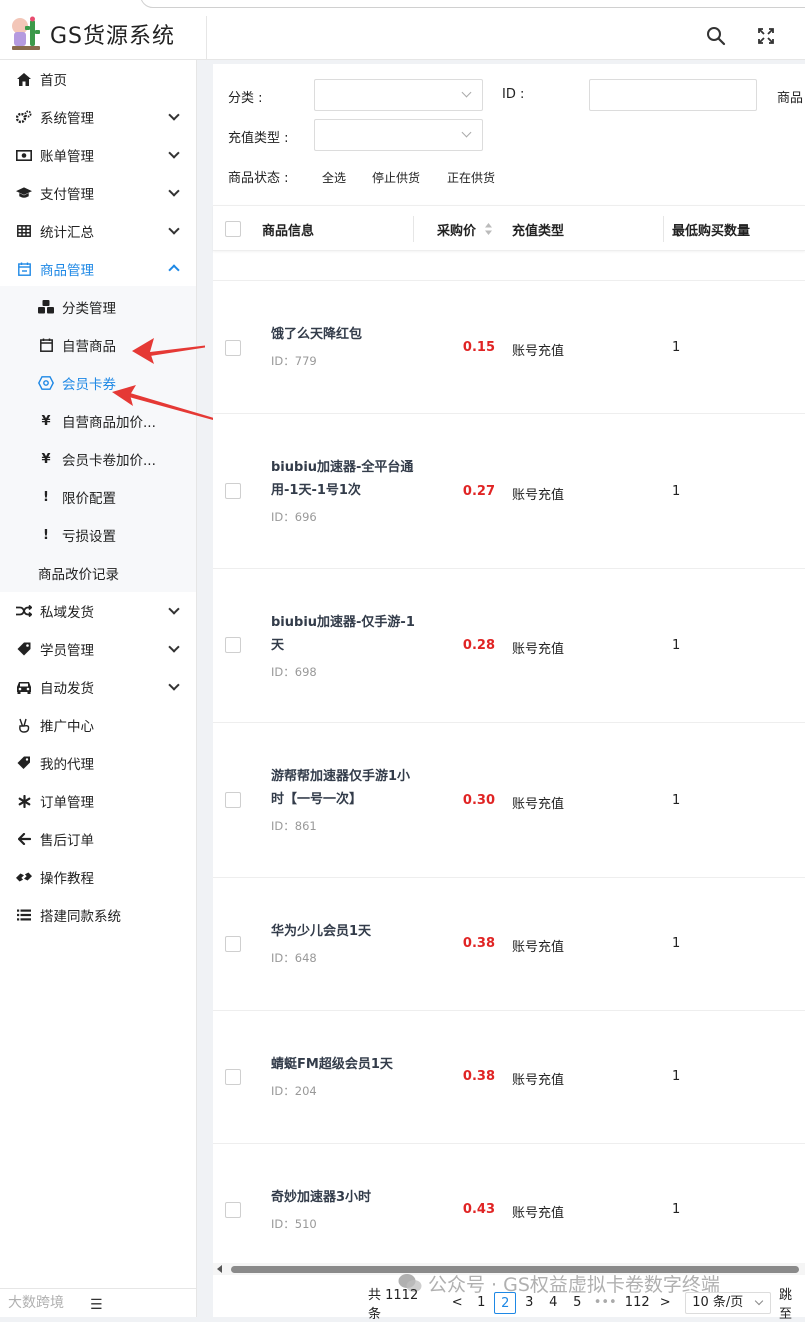 The image size is (805, 1322). Describe the element at coordinates (488, 231) in the screenshot. I see `sort-icon` at that location.